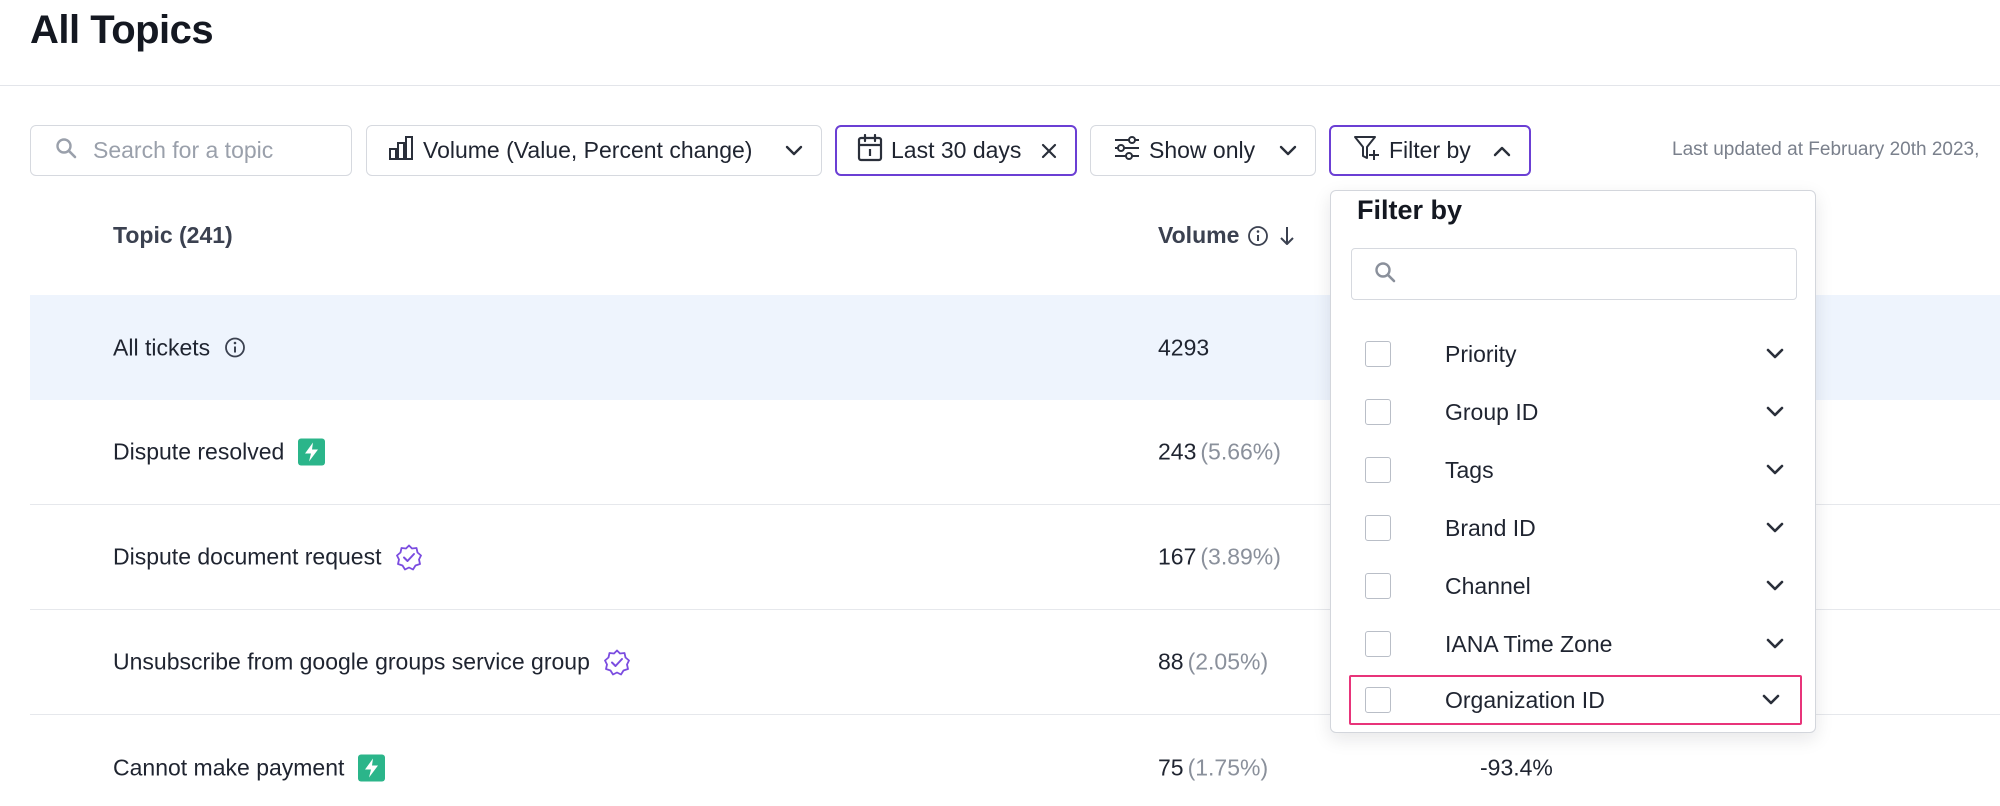  I want to click on volume-value: 4293, so click(1184, 347).